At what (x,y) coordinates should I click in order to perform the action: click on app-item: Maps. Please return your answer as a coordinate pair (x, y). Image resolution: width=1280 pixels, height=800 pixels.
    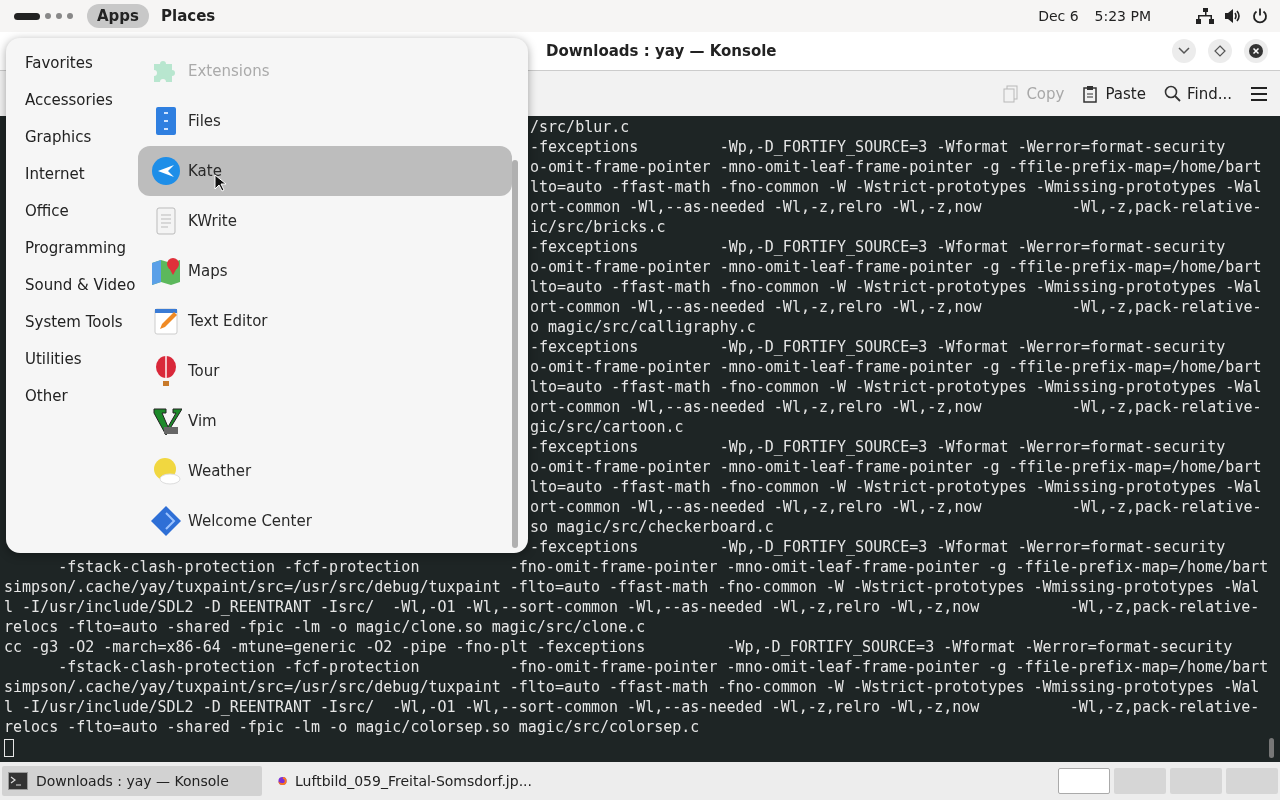
    Looking at the image, I should click on (325, 271).